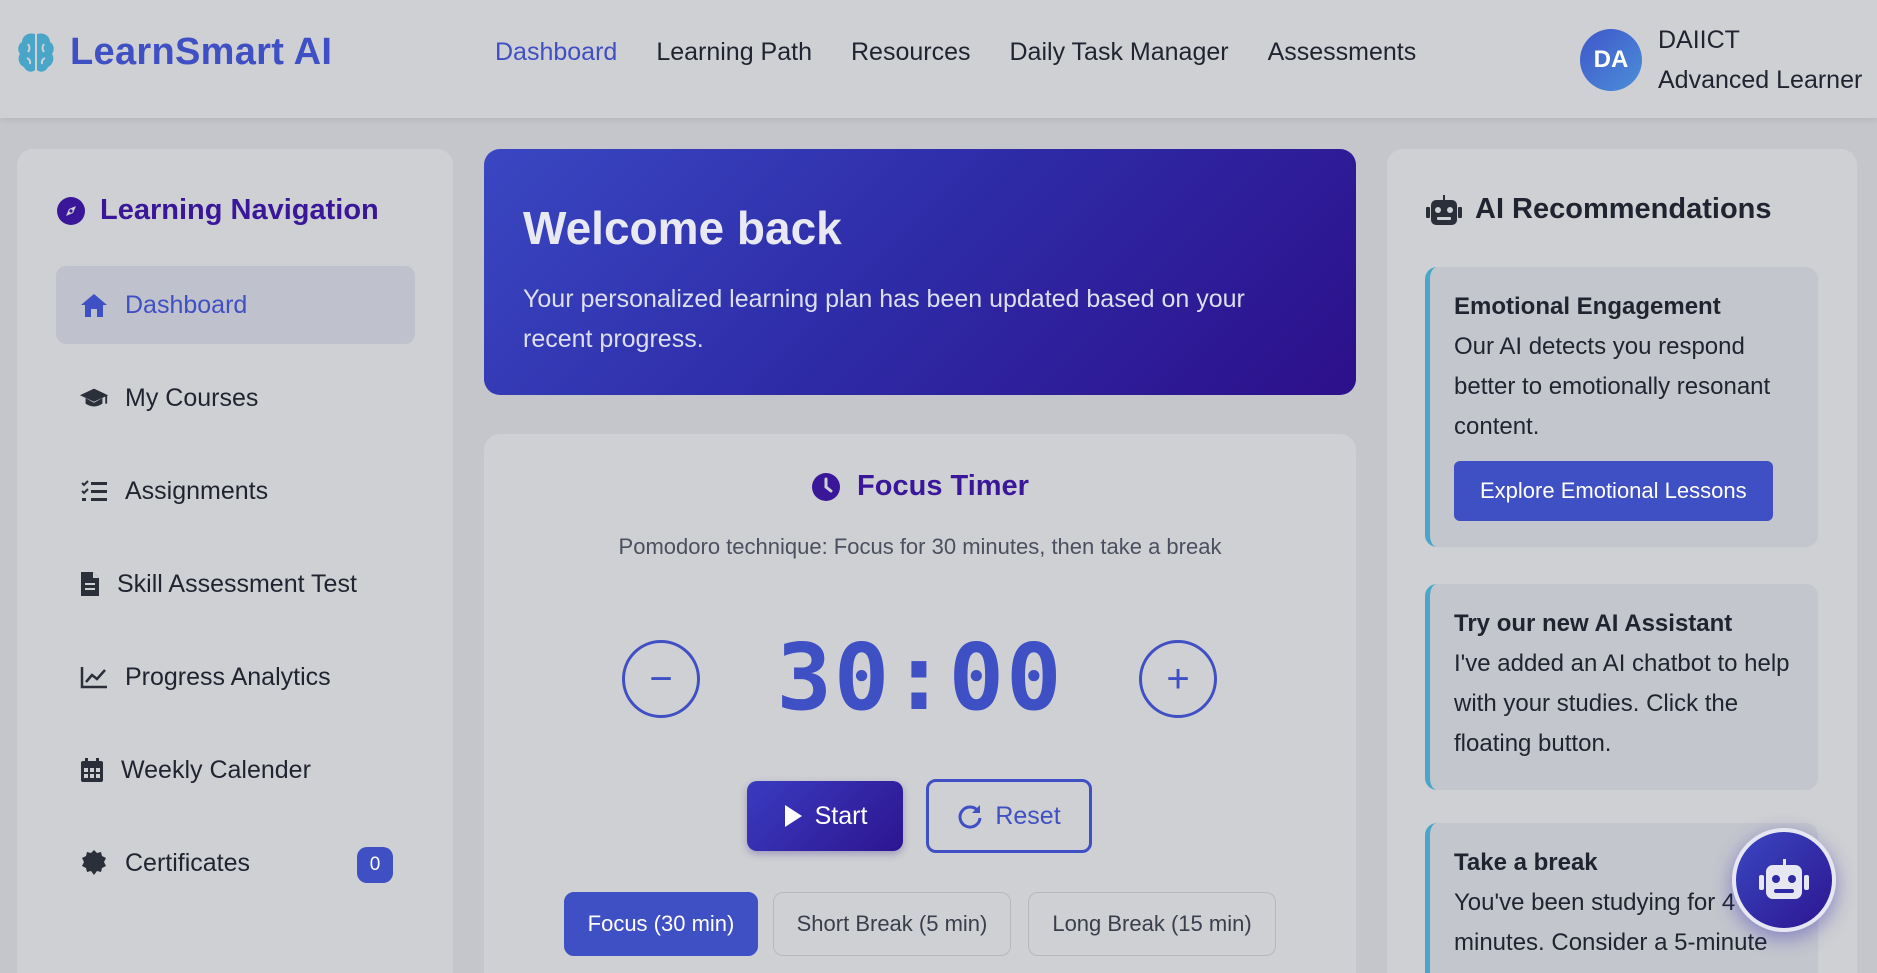 This screenshot has width=1877, height=973. Describe the element at coordinates (1152, 924) in the screenshot. I see `mode-long-break: Long Break (15 min)` at that location.